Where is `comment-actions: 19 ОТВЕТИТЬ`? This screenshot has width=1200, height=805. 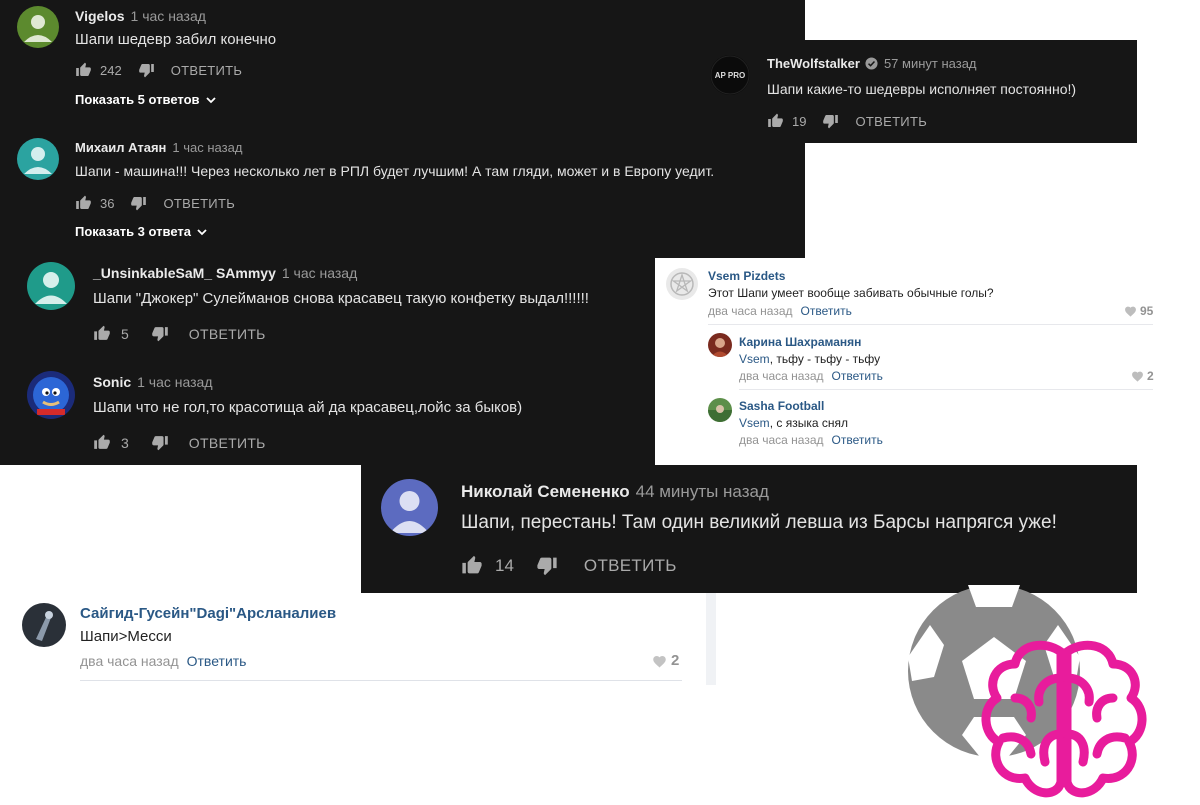
comment-actions: 19 ОТВЕТИТЬ is located at coordinates (847, 121).